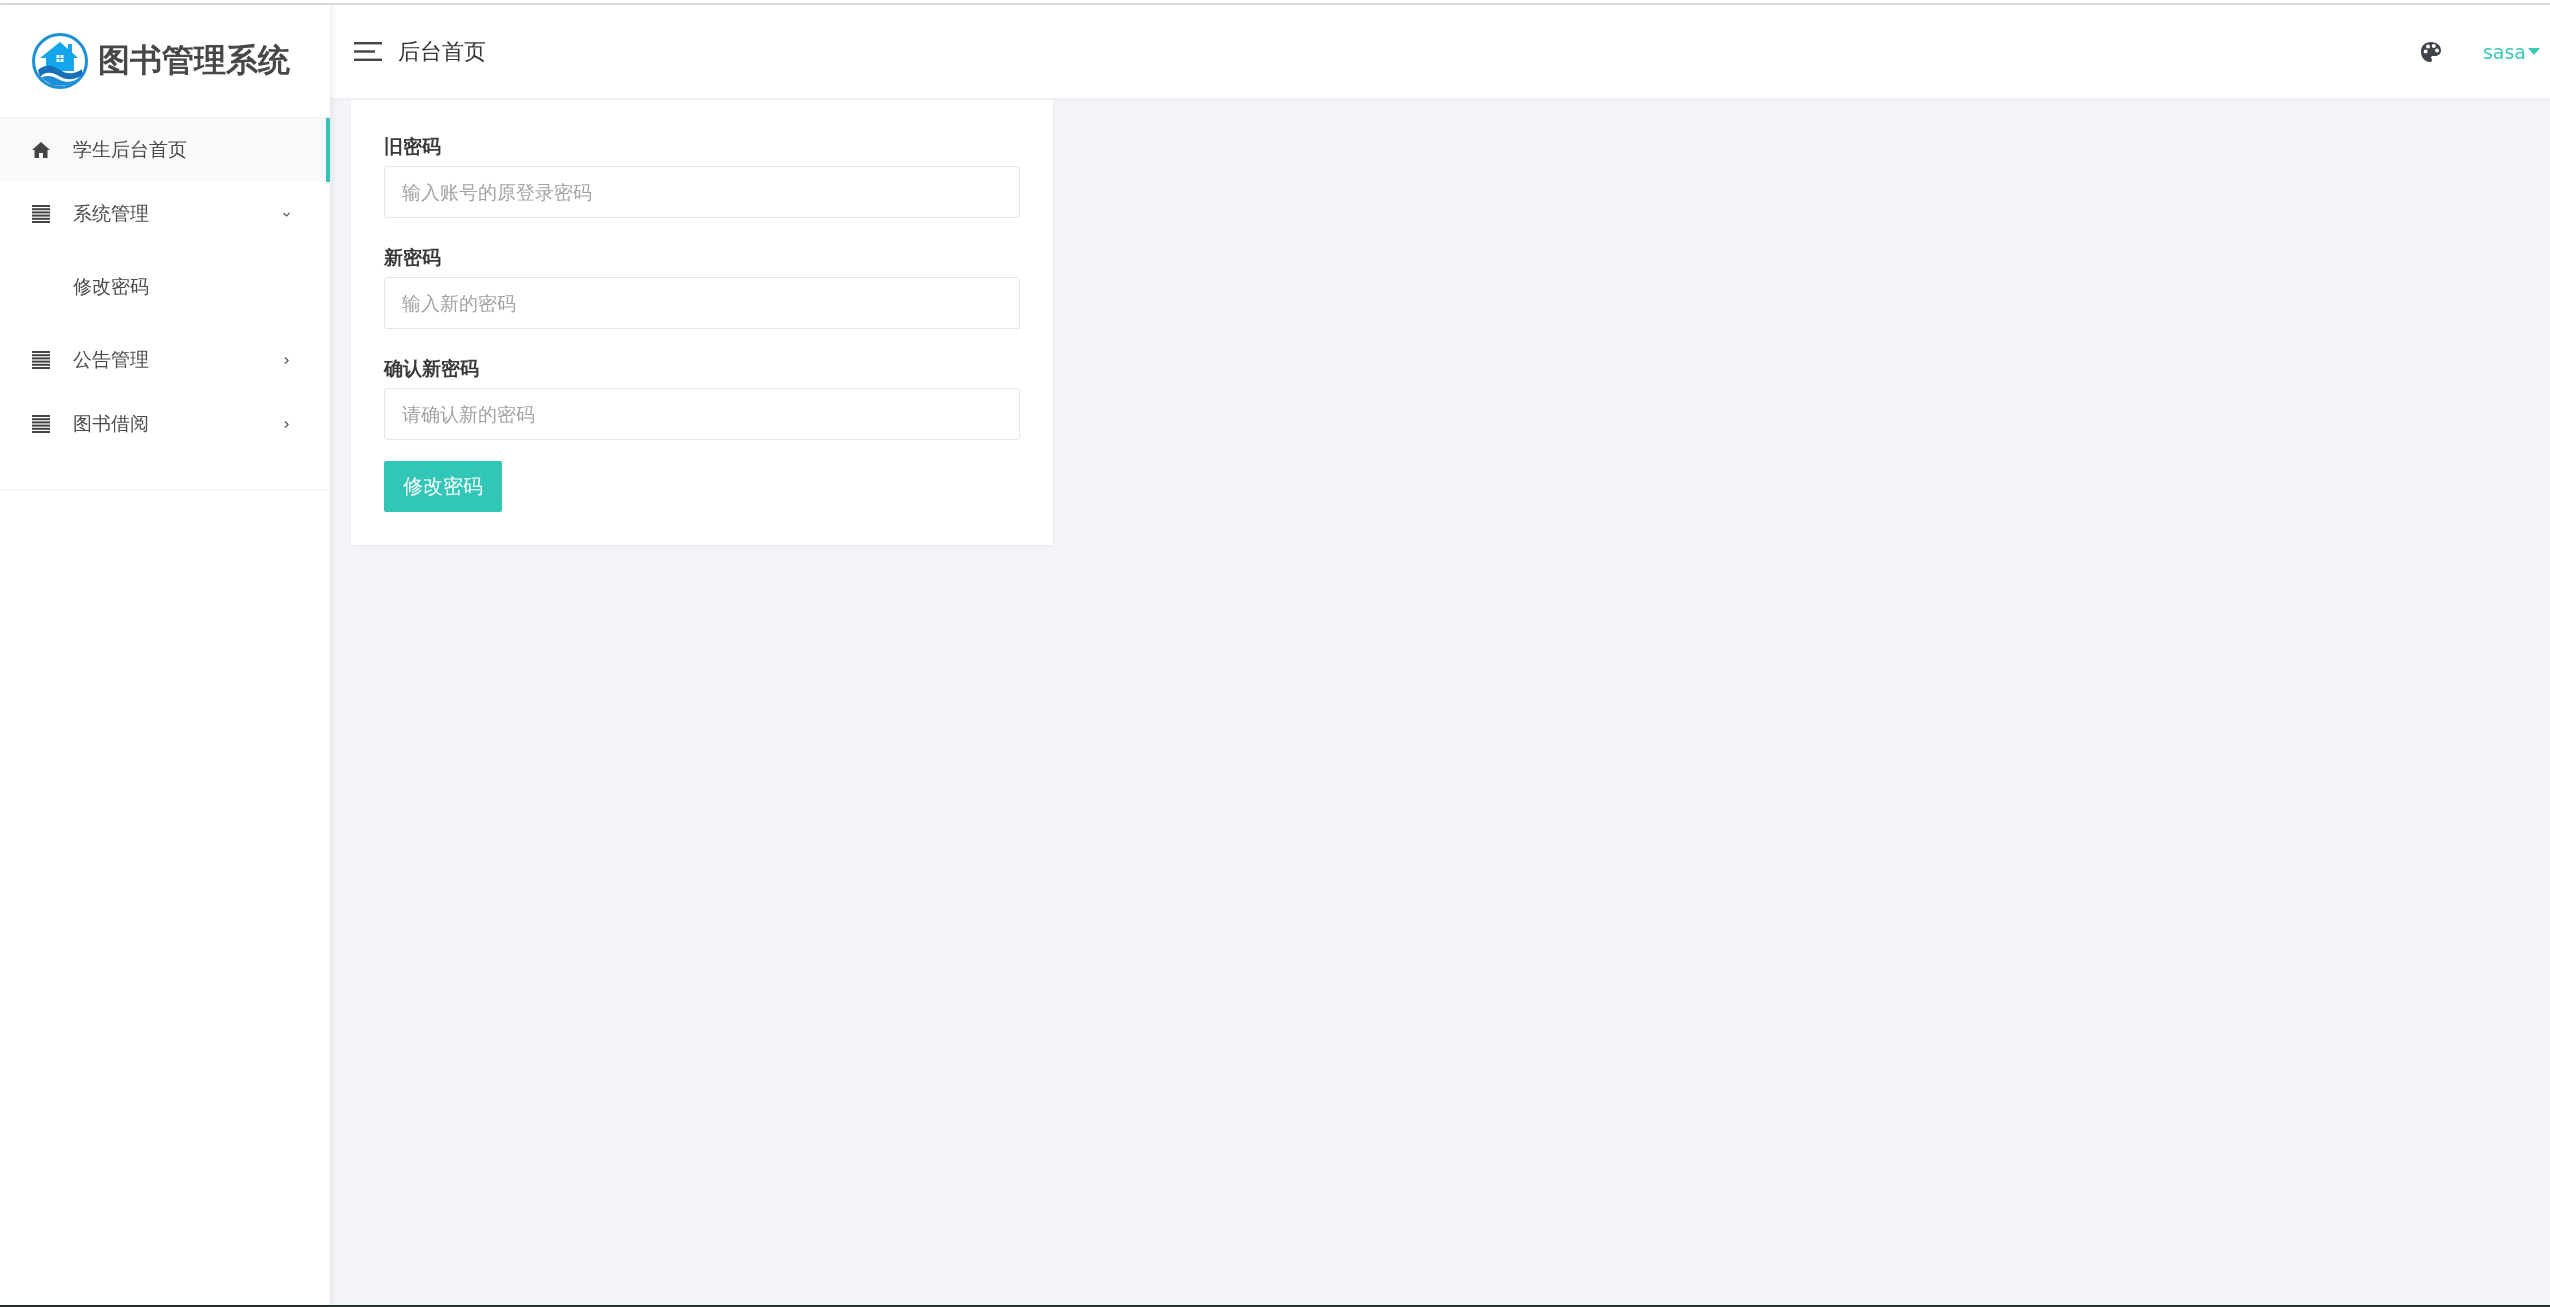  What do you see at coordinates (194, 60) in the screenshot?
I see `app-title: 图书管理系统` at bounding box center [194, 60].